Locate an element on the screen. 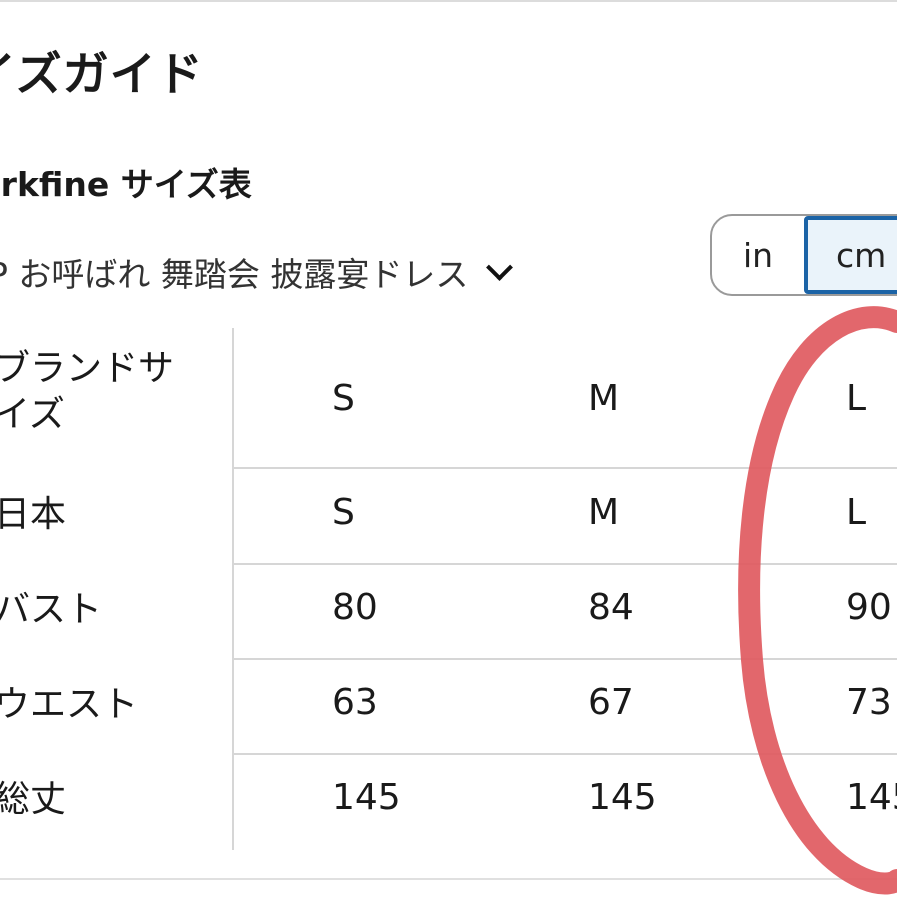 The image size is (897, 897). table-cell: L is located at coordinates (856, 512).